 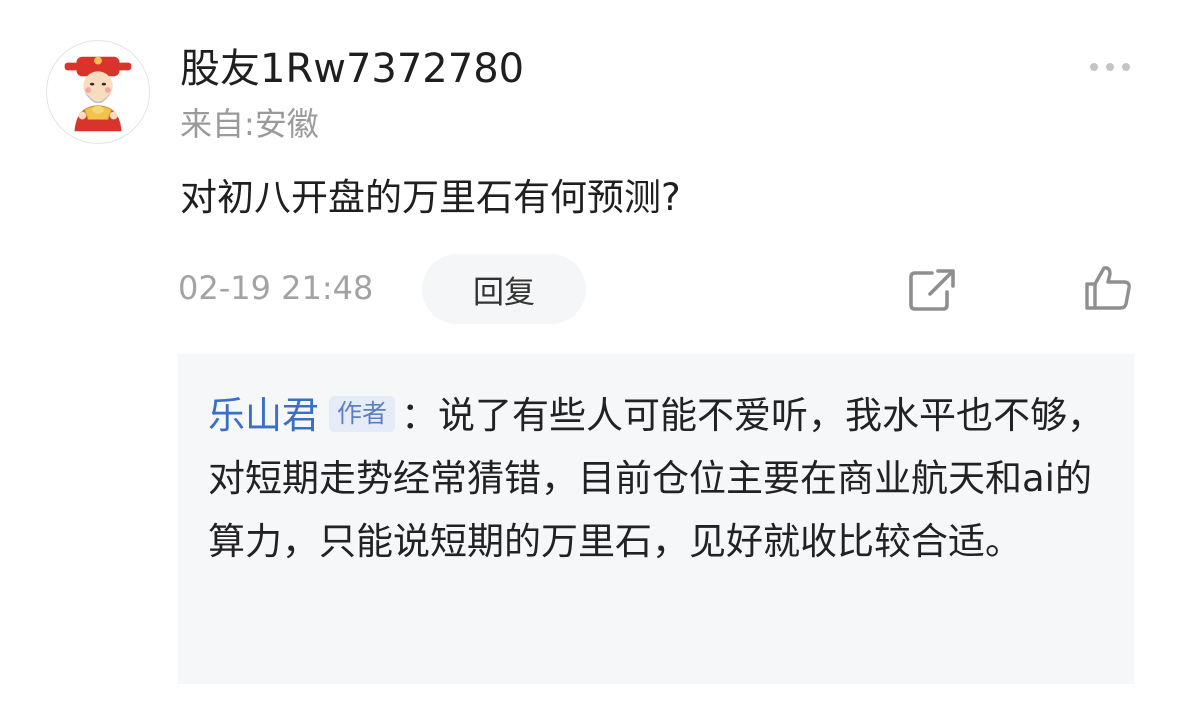 I want to click on reply-button: 回复, so click(x=504, y=289).